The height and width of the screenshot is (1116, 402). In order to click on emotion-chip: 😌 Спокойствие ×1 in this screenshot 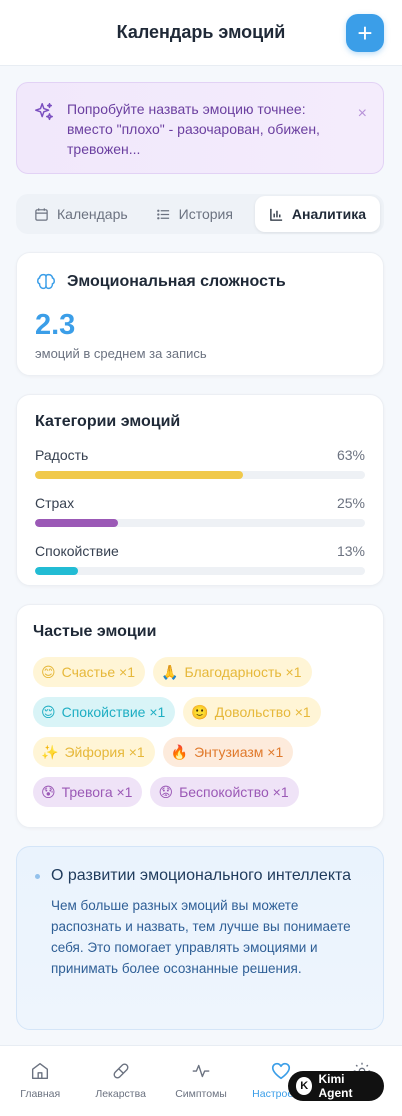, I will do `click(104, 712)`.